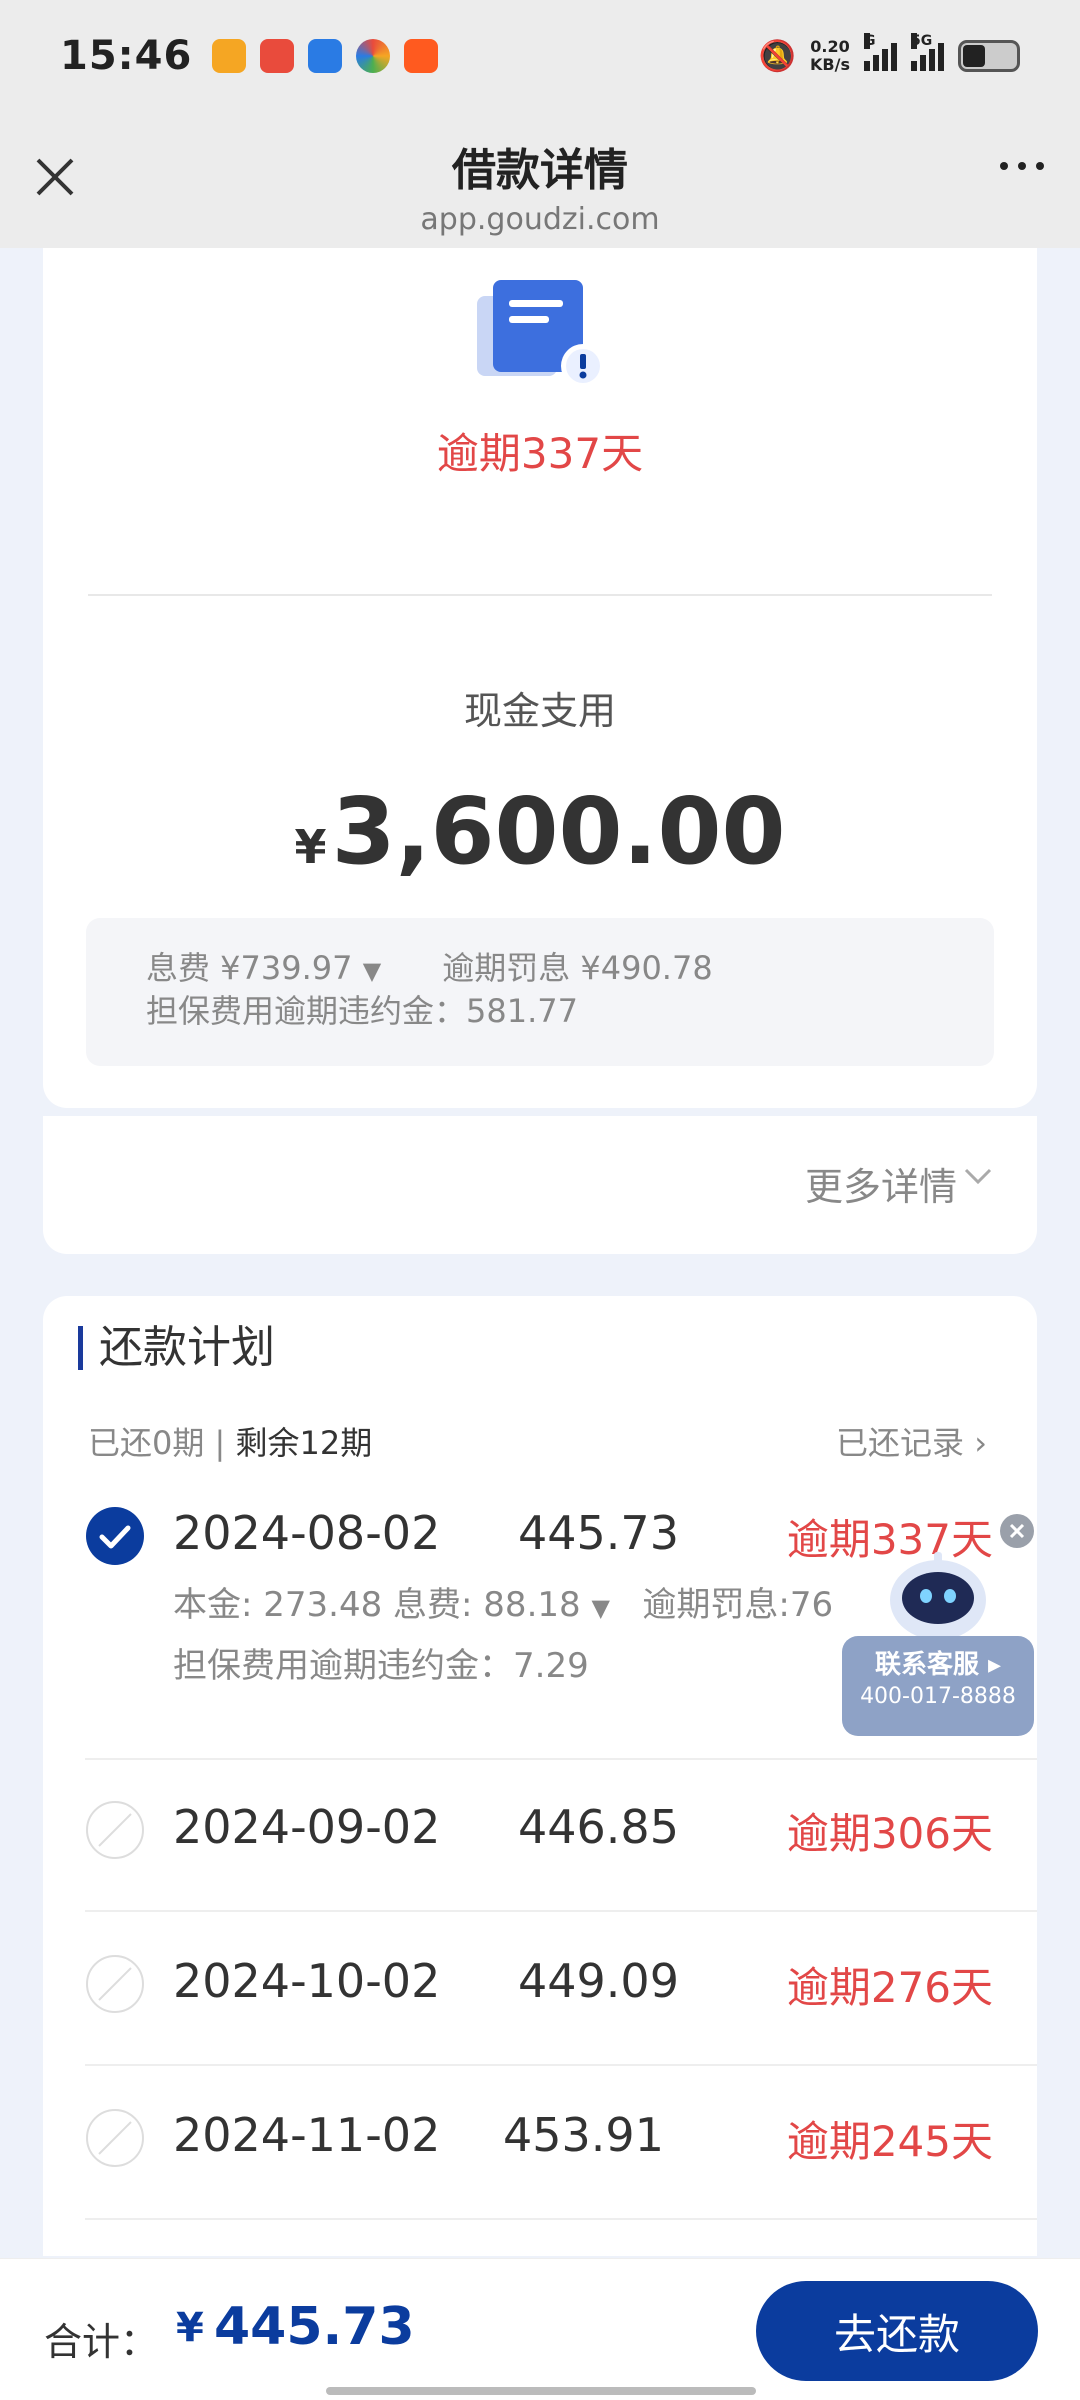  What do you see at coordinates (373, 56) in the screenshot?
I see `colorful-app-icon` at bounding box center [373, 56].